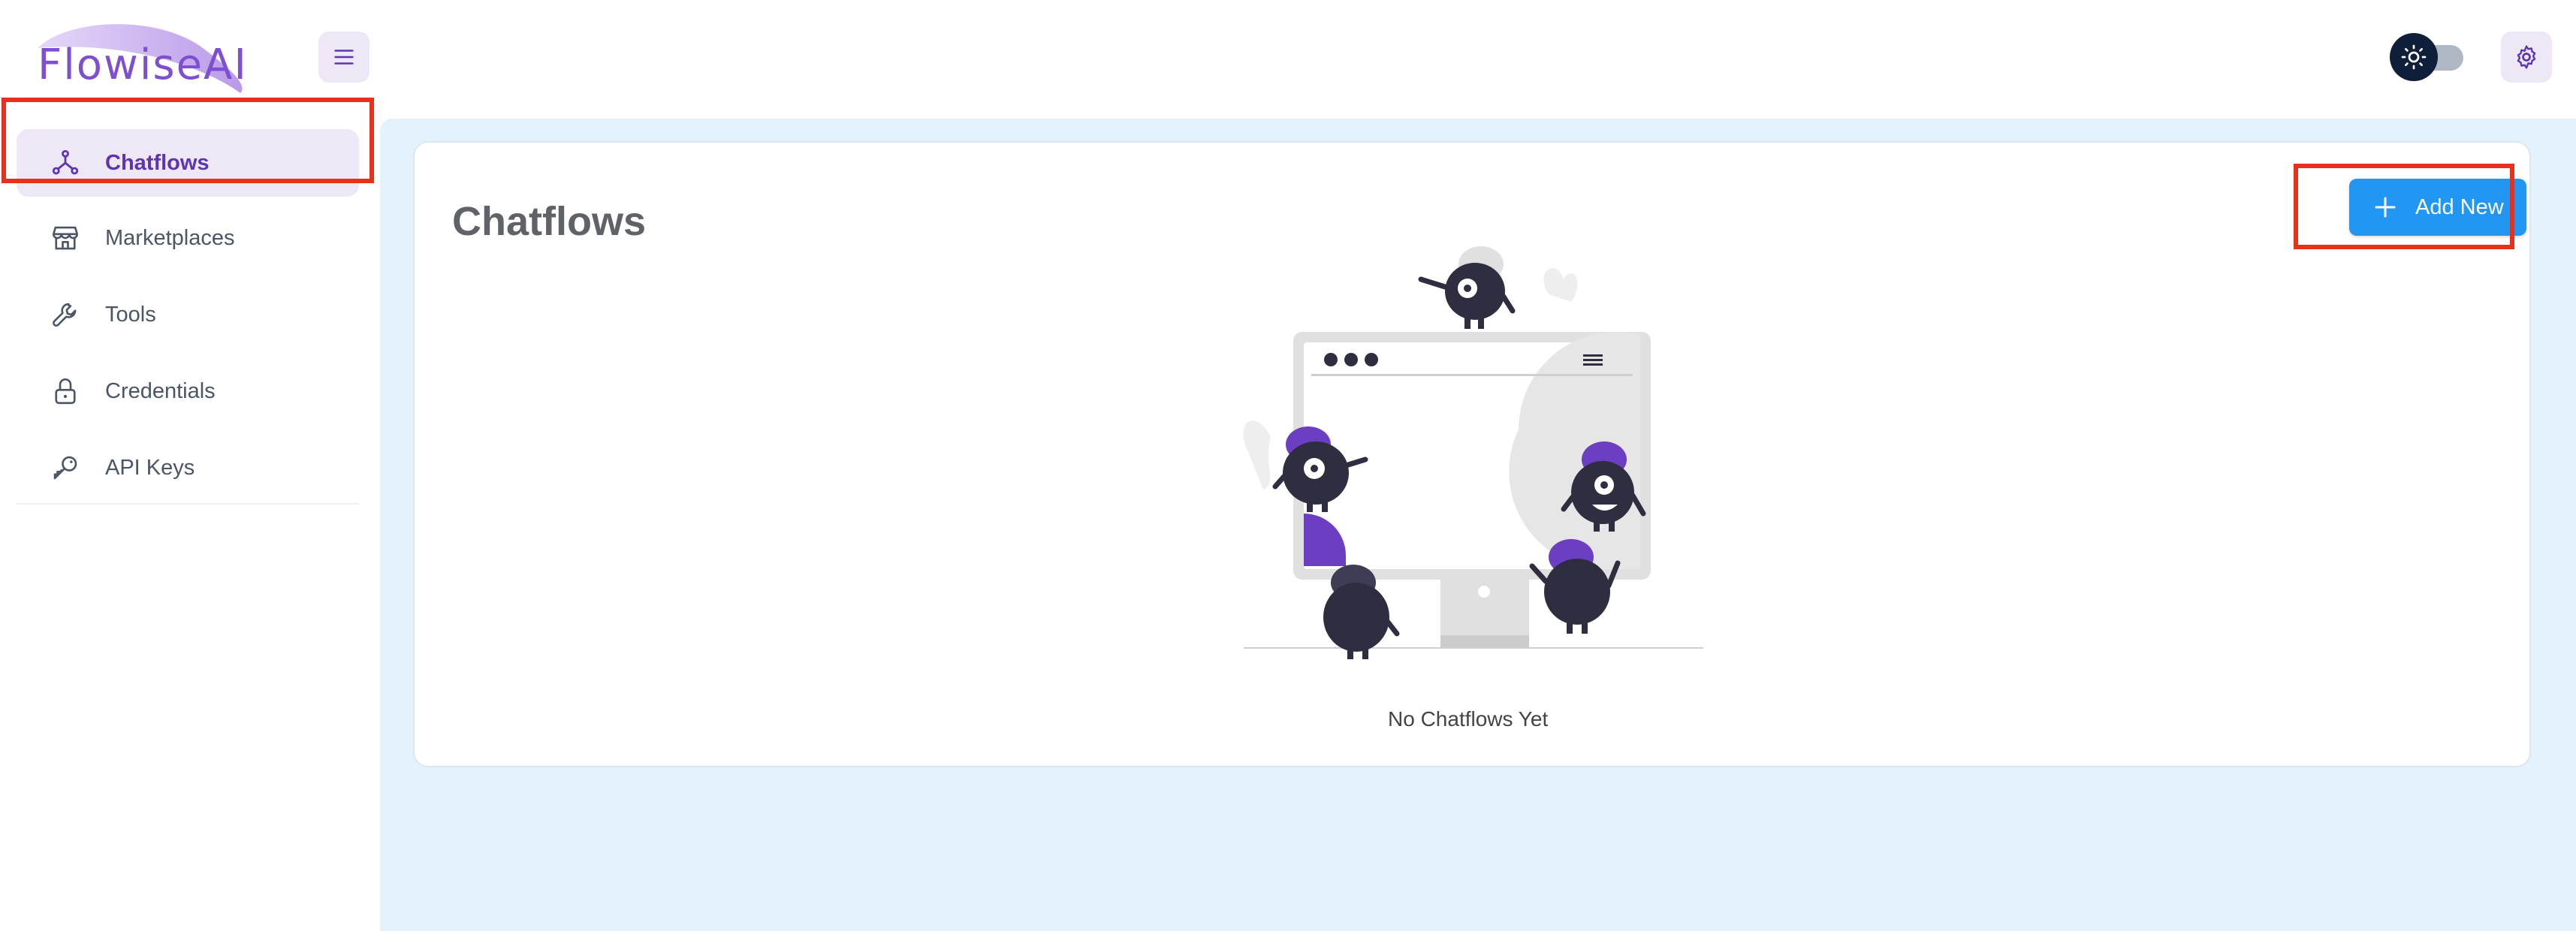 This screenshot has height=931, width=2576. Describe the element at coordinates (1288, 59) in the screenshot. I see `app-header: FlowiseAI` at that location.